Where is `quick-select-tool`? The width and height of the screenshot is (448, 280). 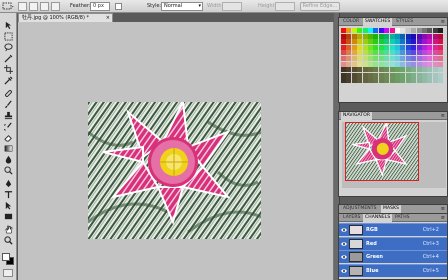 quick-select-tool is located at coordinates (8, 58).